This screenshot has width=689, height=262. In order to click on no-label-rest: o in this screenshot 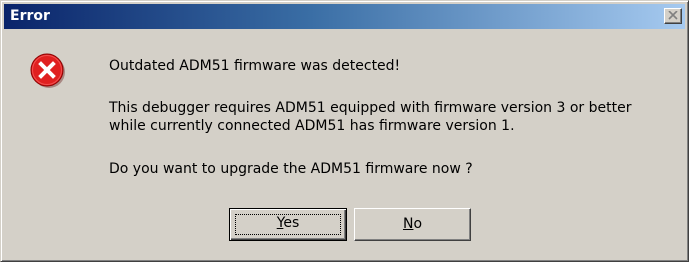, I will do `click(418, 224)`.